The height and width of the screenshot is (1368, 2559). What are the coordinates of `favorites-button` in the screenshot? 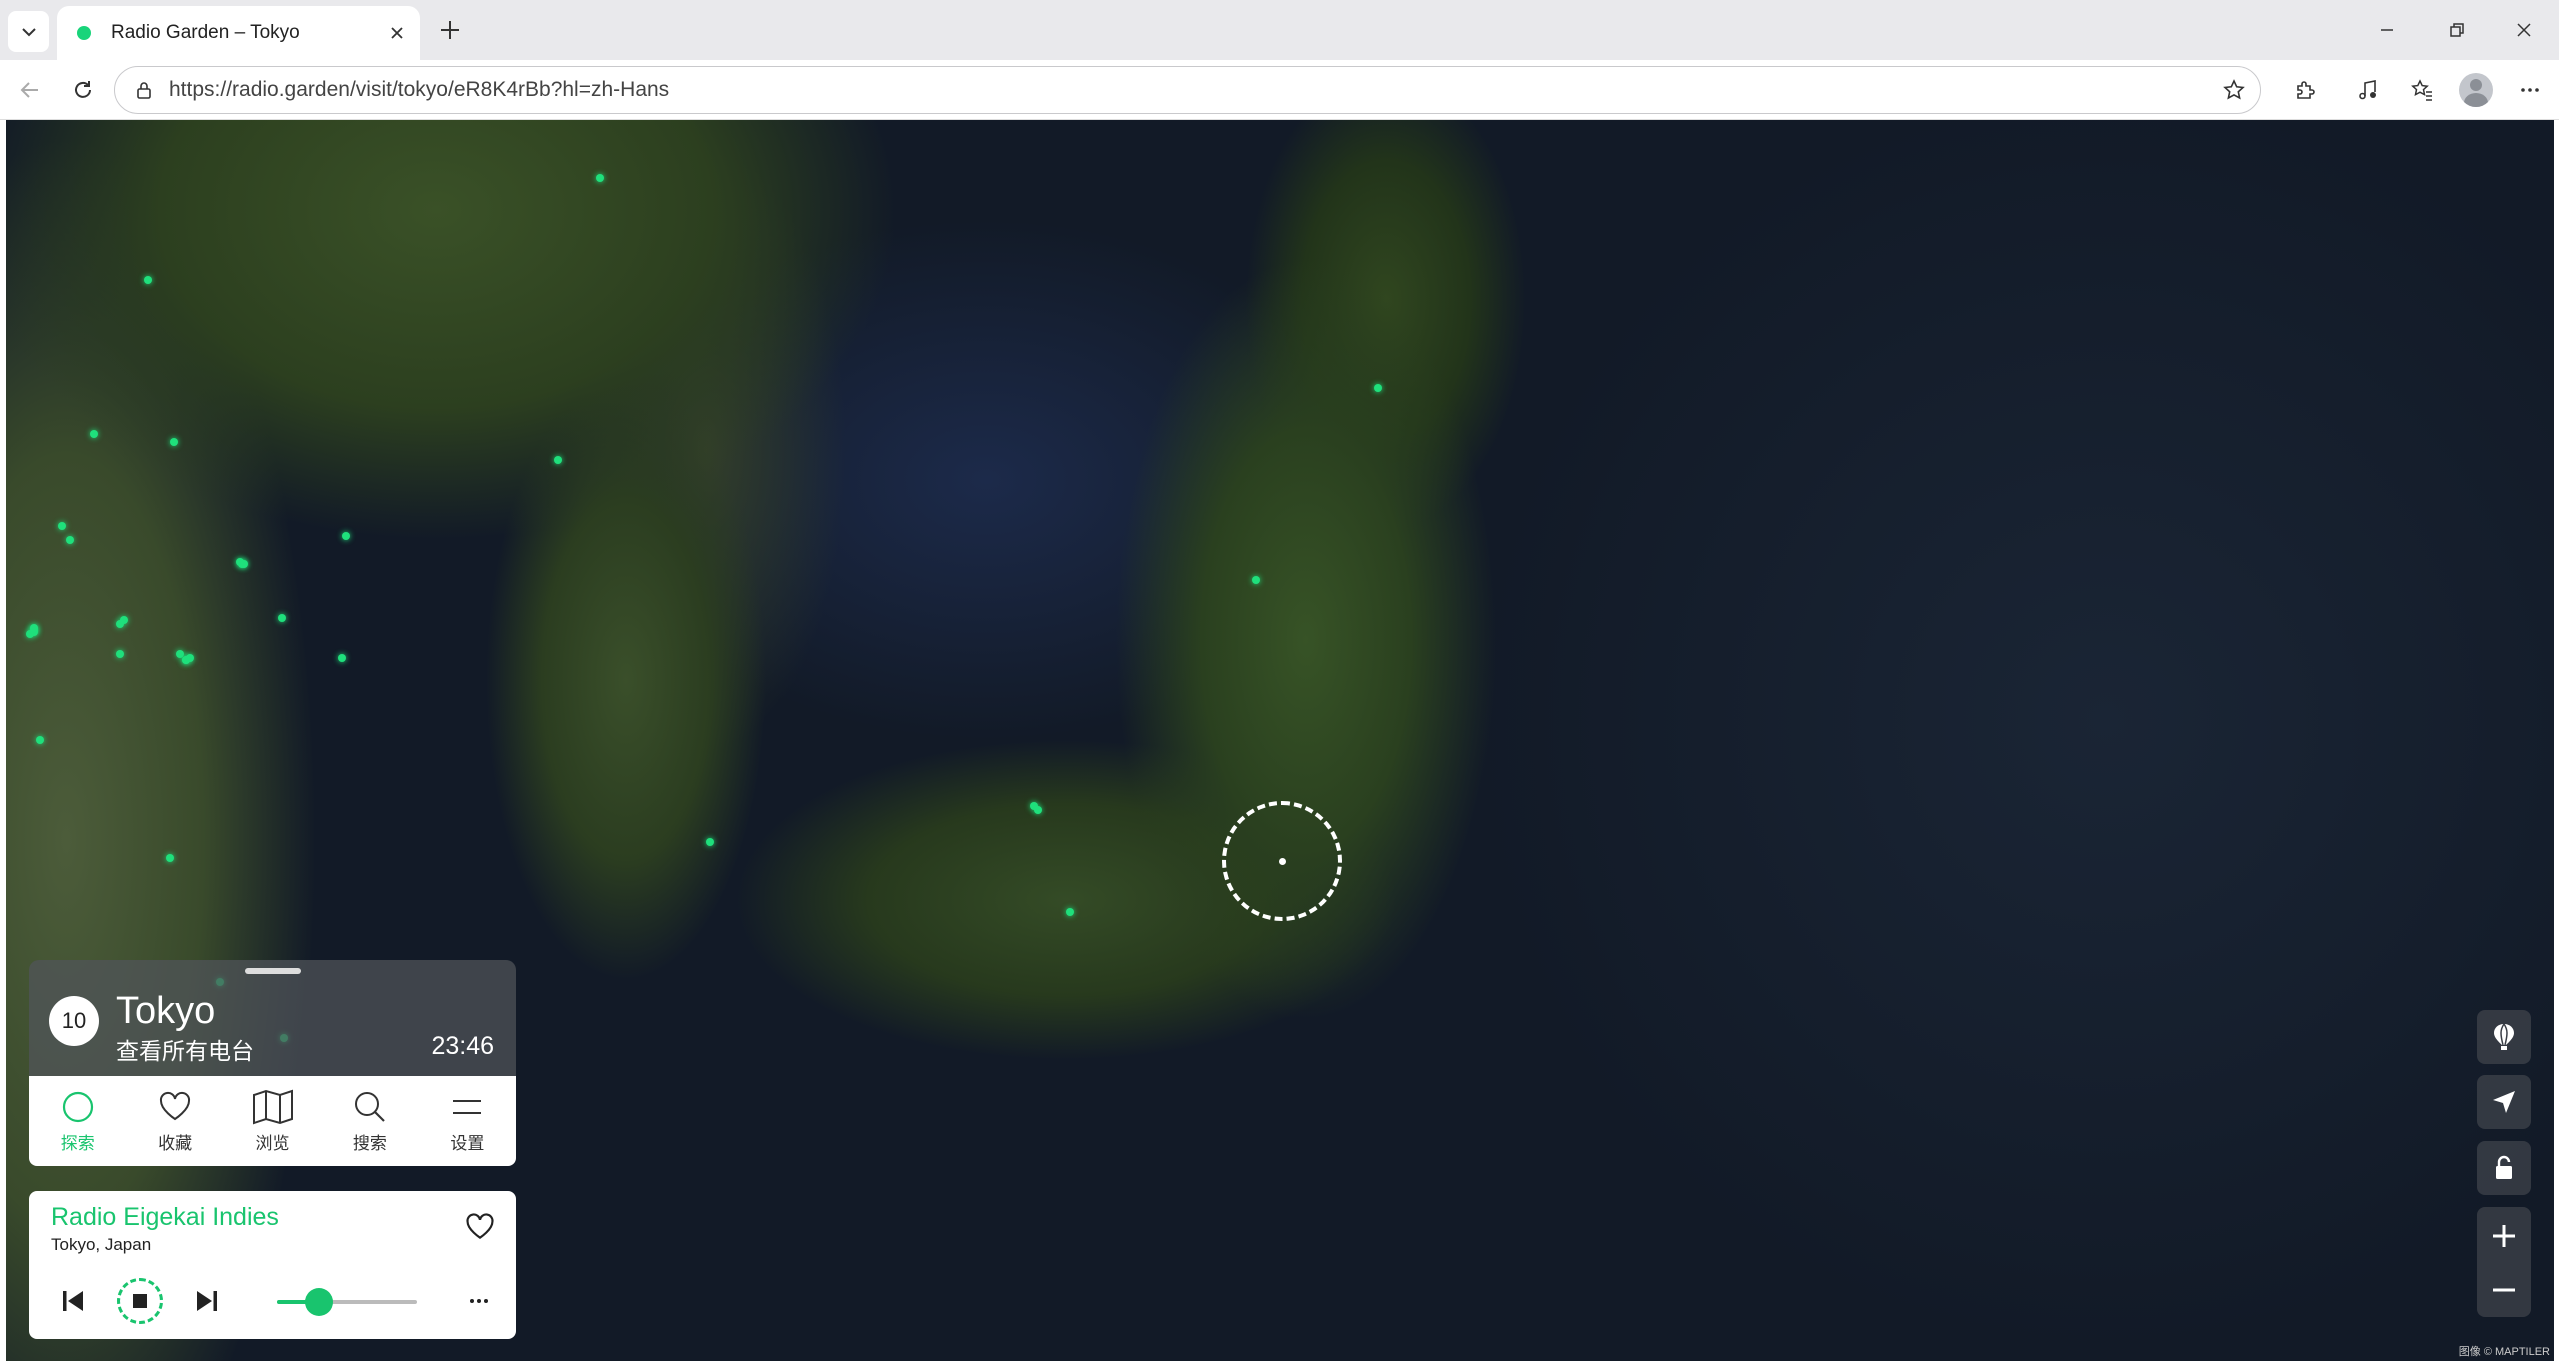 It's located at (2422, 90).